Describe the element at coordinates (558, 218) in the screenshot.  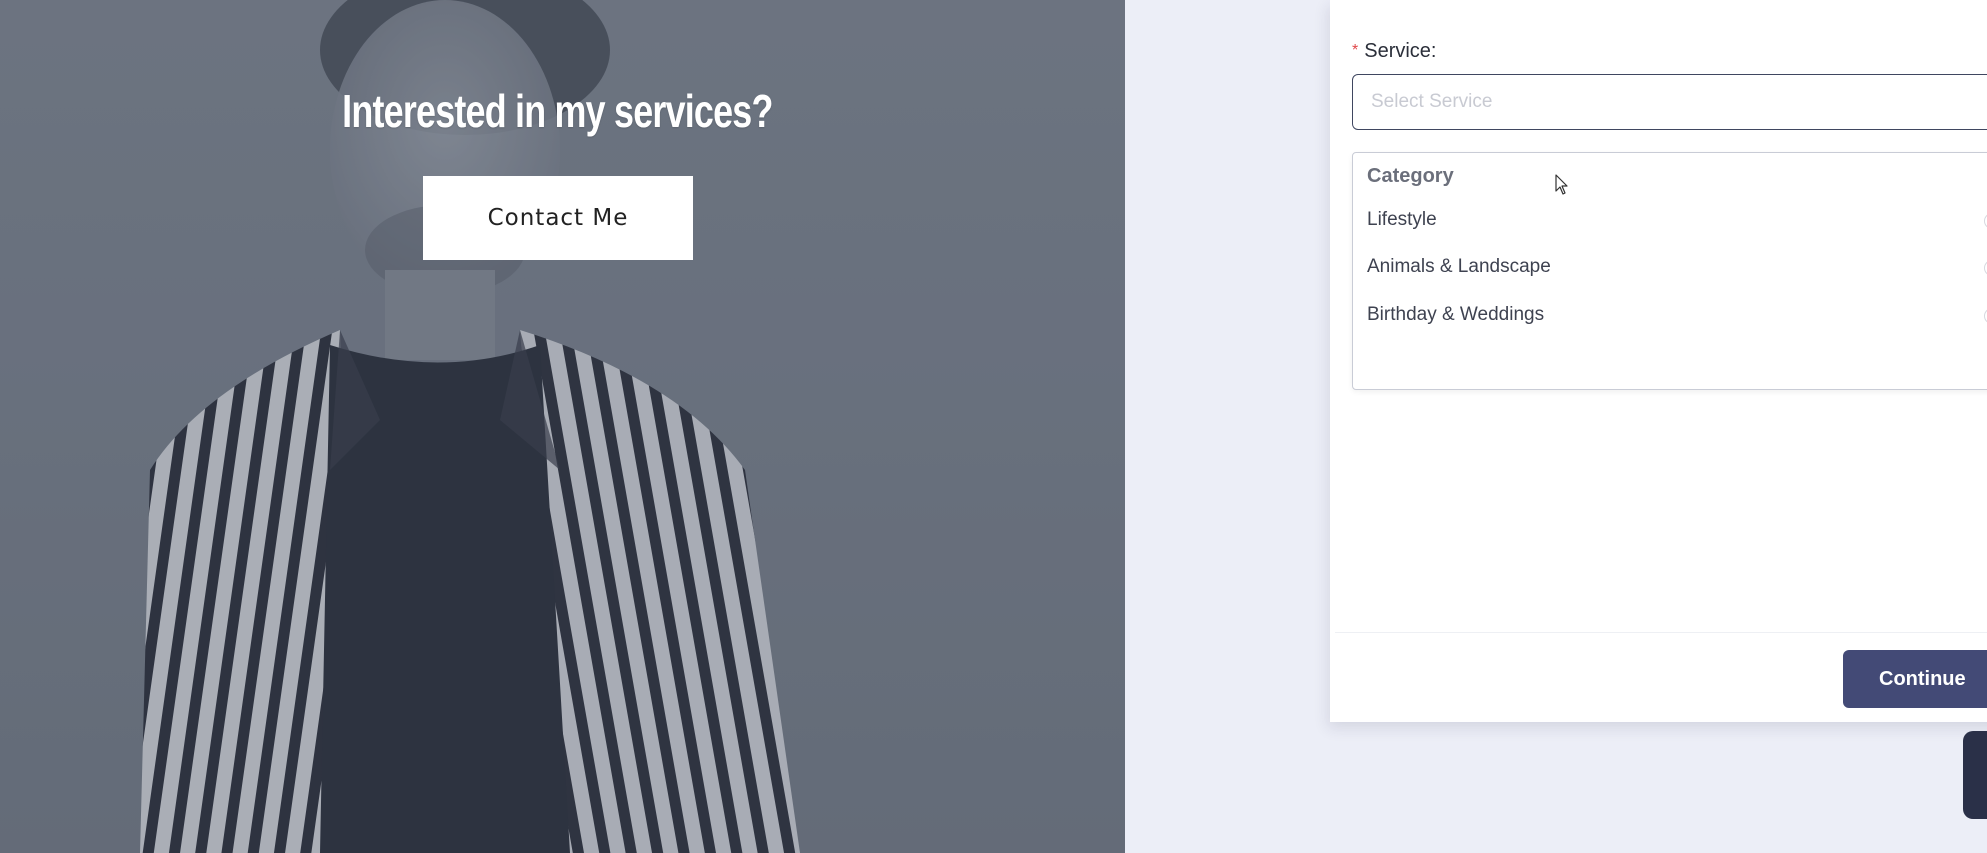
I see `contact-me-button: Contact Me` at that location.